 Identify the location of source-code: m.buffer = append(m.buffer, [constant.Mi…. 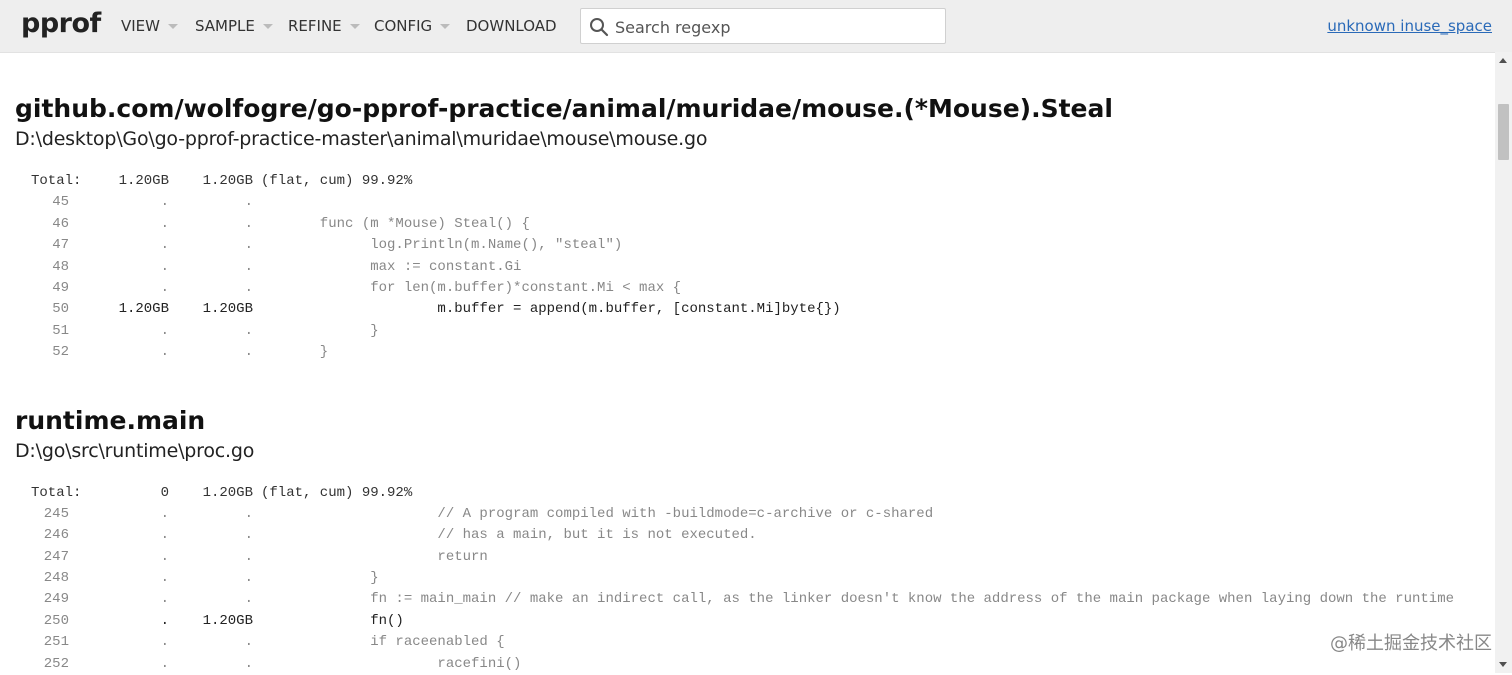
(551, 309).